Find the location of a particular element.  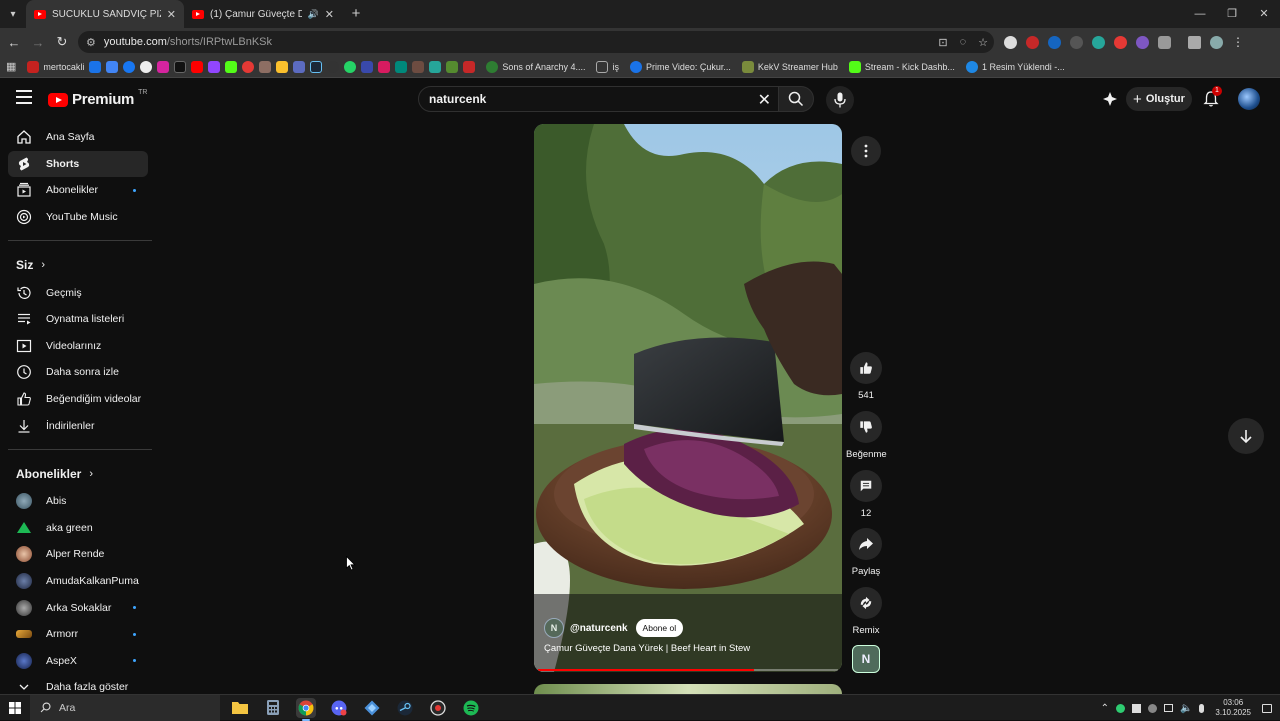

bookmark-item: KekV Streamer Hub is located at coordinates (789, 66).